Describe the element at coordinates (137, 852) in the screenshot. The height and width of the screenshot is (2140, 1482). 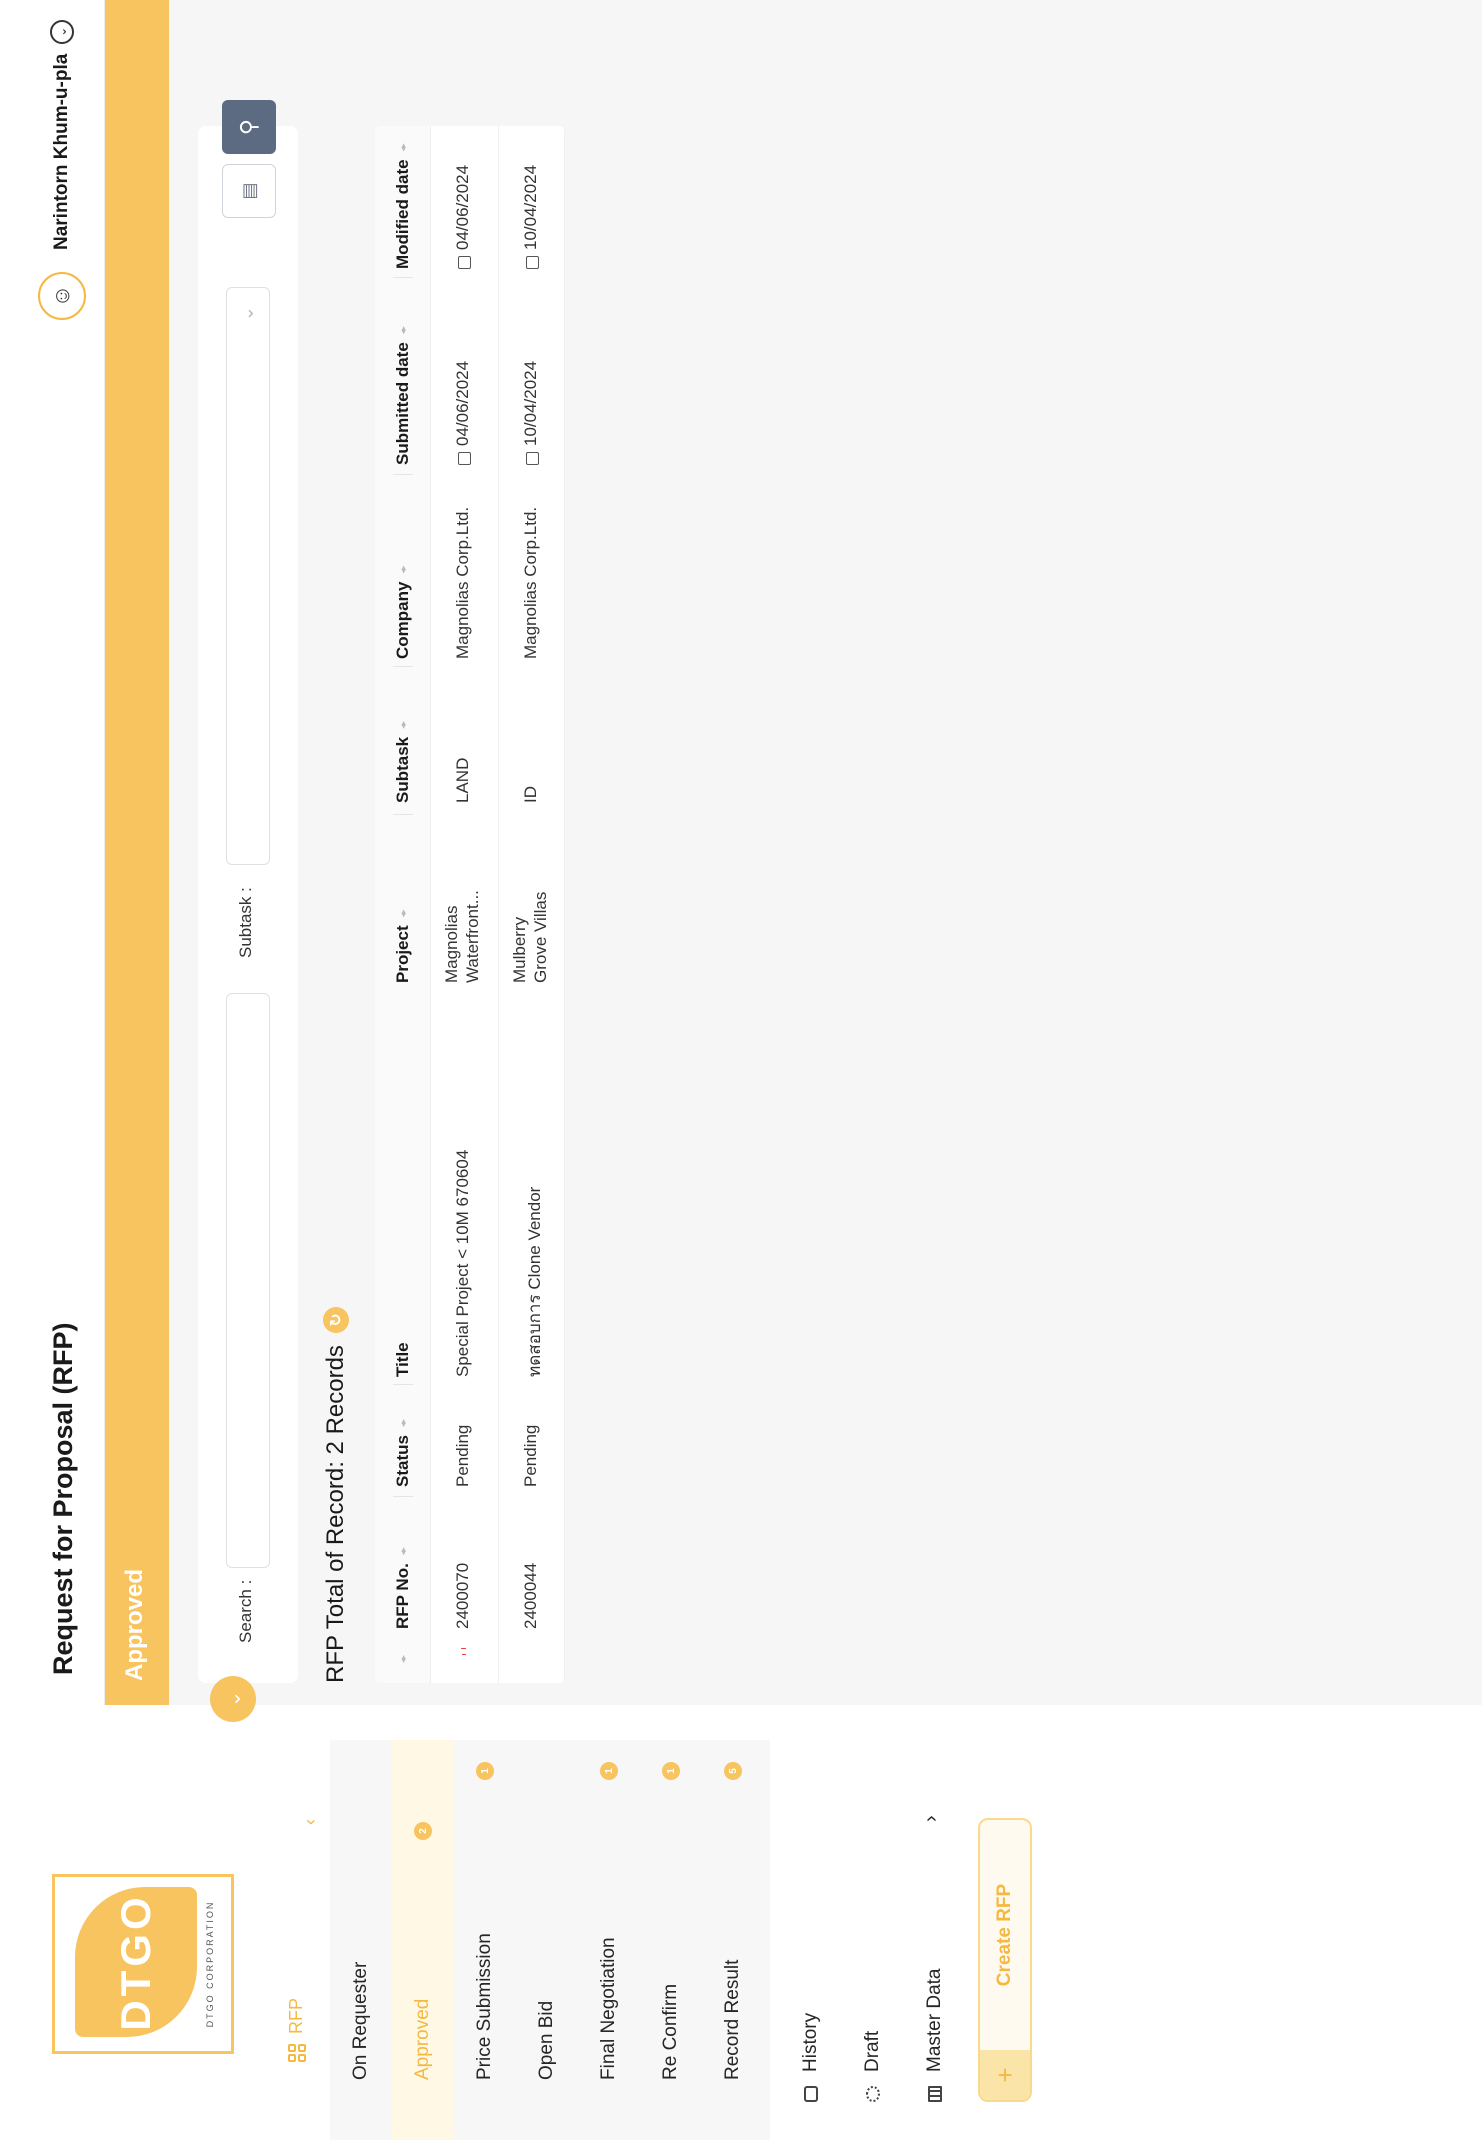
I see `status-banner: Approved` at that location.